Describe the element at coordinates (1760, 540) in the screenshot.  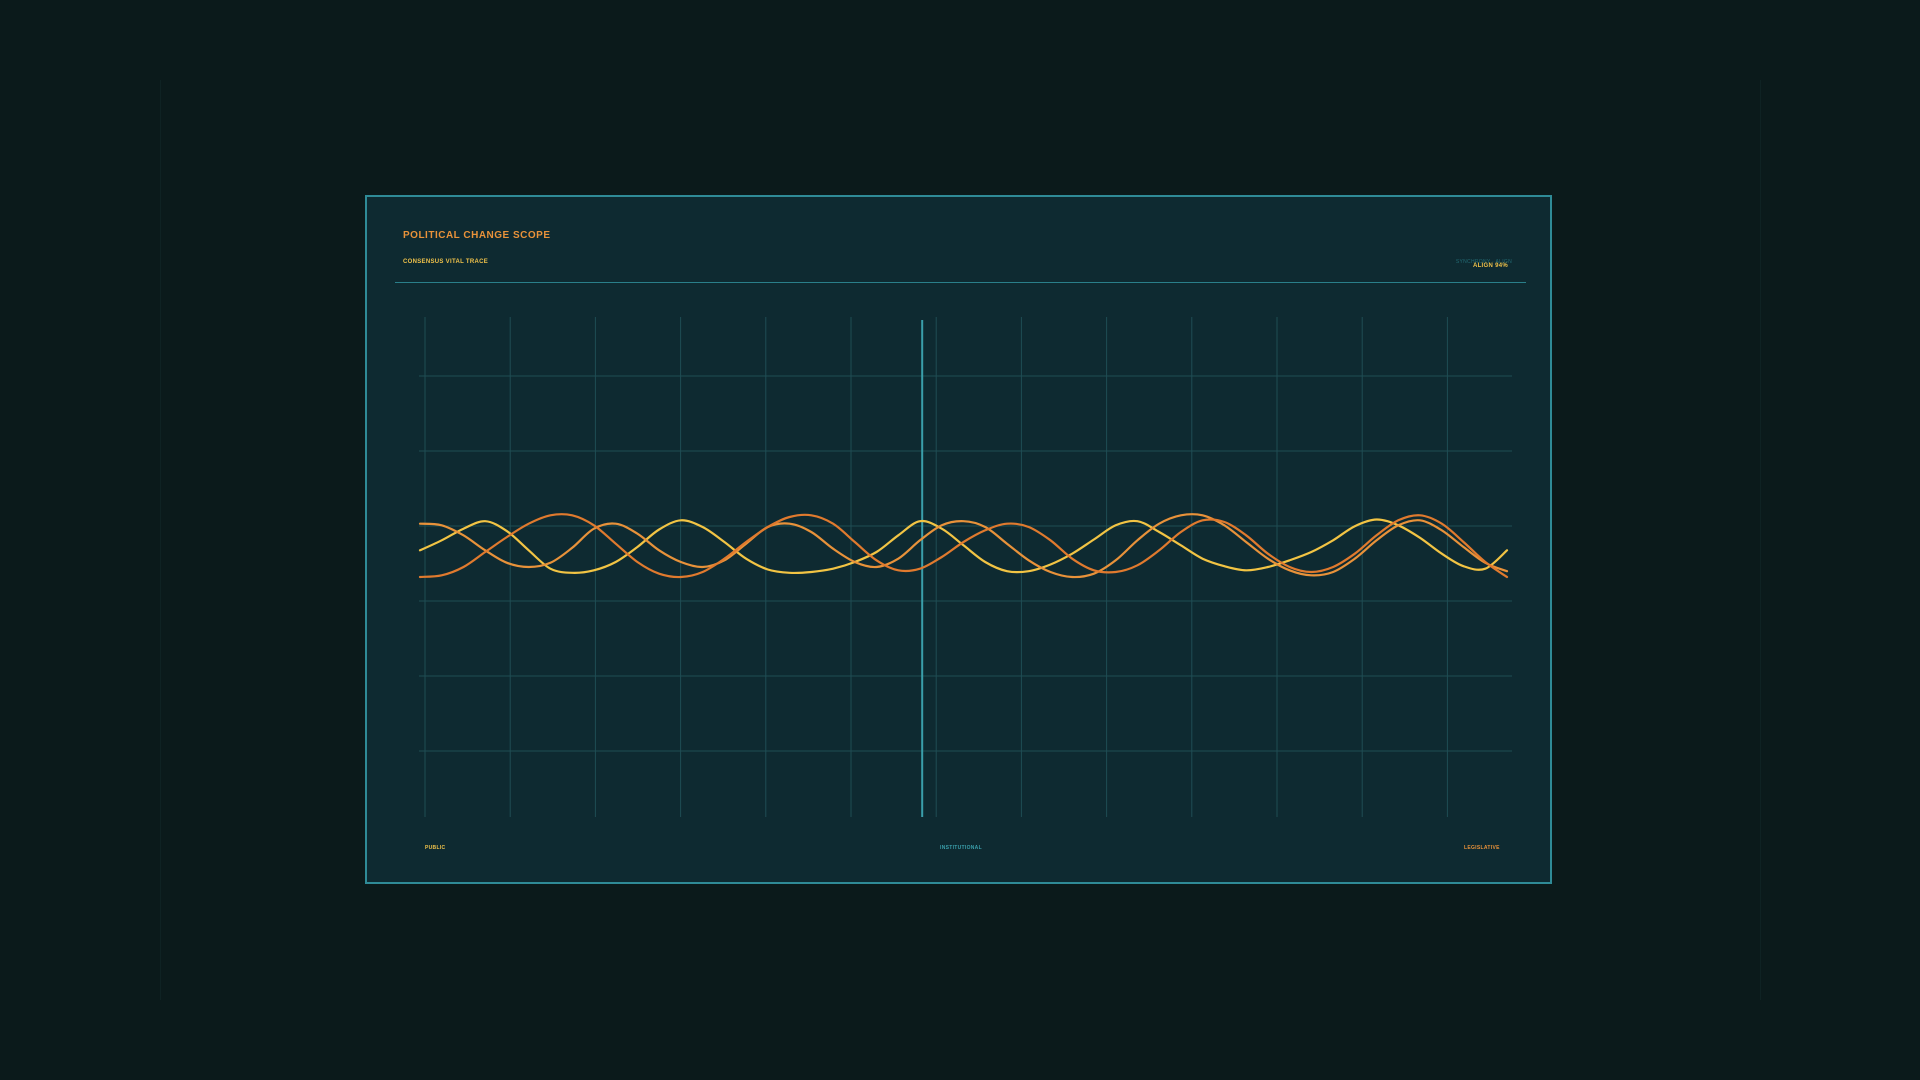
I see `right-edge-line` at that location.